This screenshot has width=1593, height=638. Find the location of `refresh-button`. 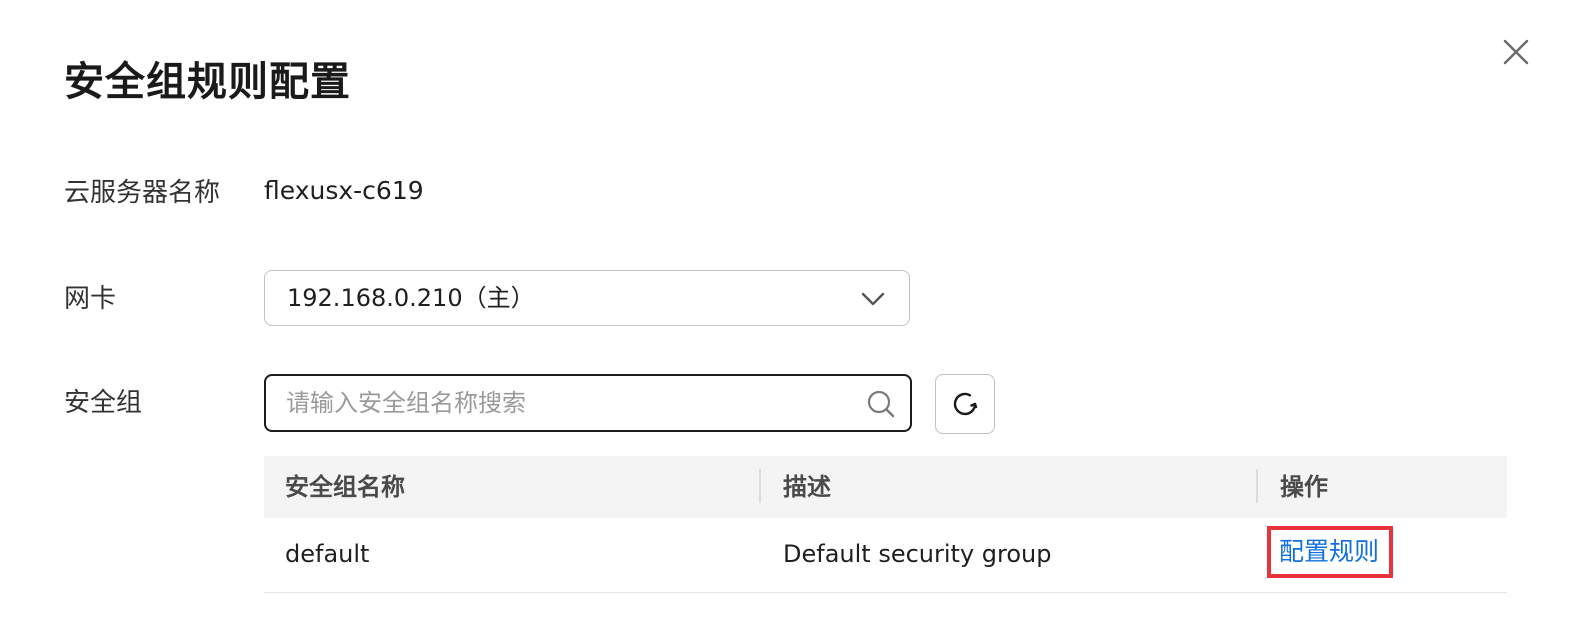

refresh-button is located at coordinates (965, 404).